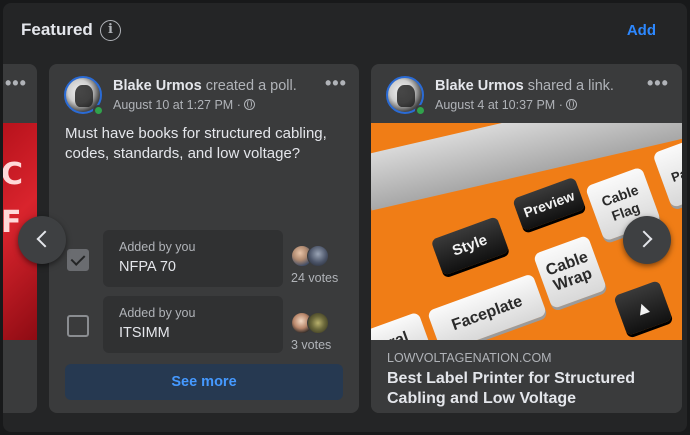  What do you see at coordinates (549, 204) in the screenshot?
I see `image-key: Preview` at bounding box center [549, 204].